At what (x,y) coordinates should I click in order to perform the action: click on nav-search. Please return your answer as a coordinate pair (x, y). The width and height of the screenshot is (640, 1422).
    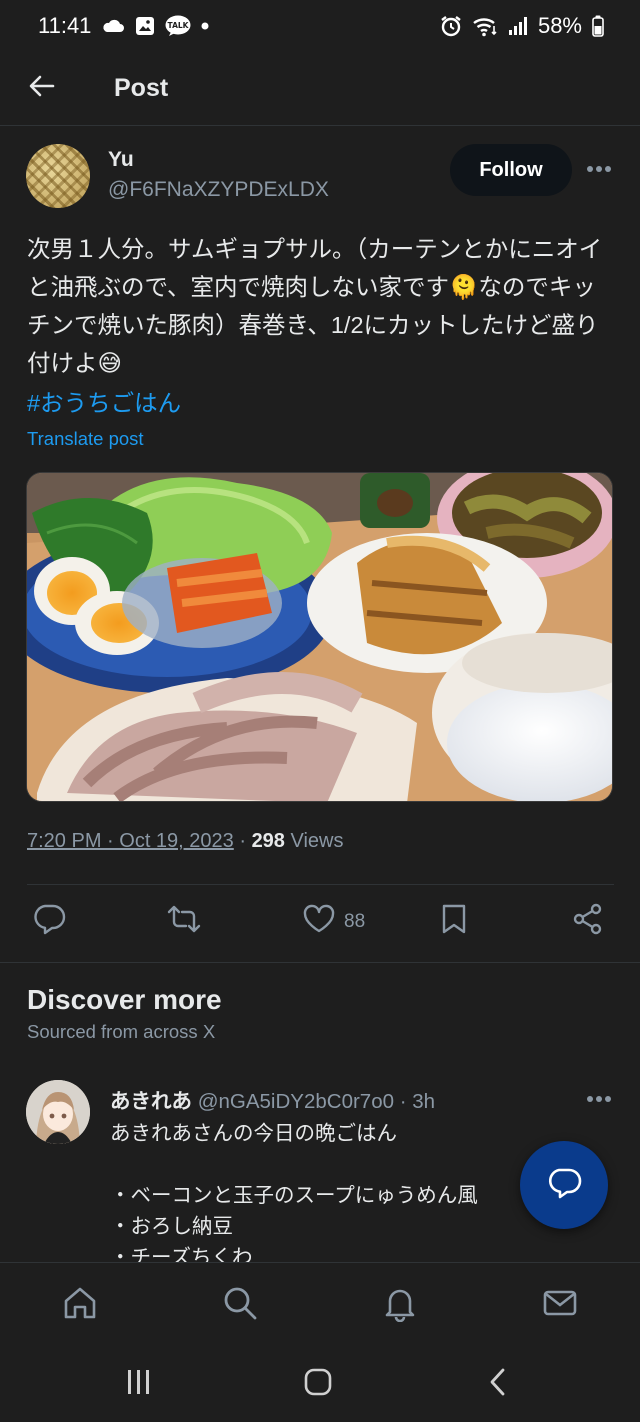
    Looking at the image, I should click on (240, 1305).